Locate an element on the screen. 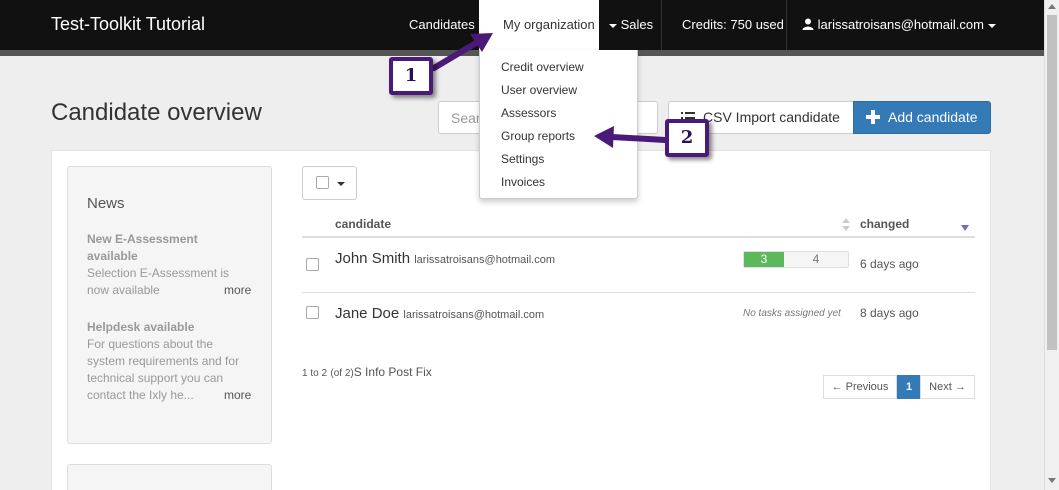 The image size is (1059, 490). news-item-headline: New E-Assessment available is located at coordinates (142, 247).